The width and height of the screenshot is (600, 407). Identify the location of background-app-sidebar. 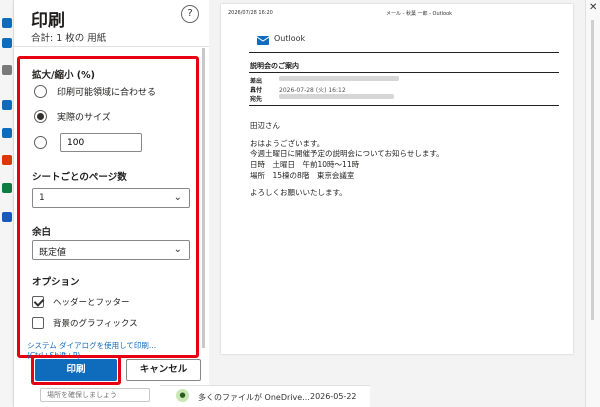
(7, 203).